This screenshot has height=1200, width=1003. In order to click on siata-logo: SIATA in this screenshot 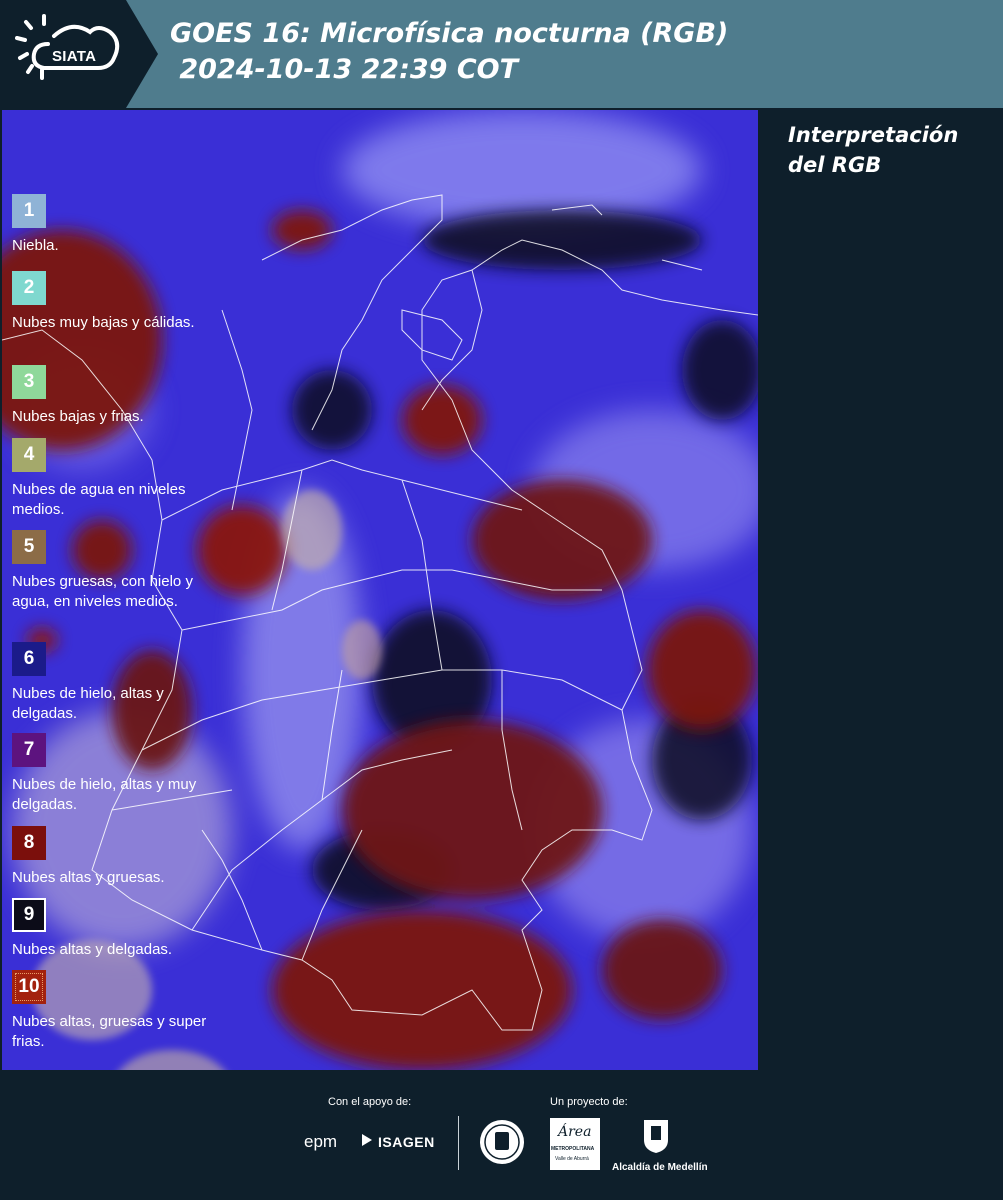, I will do `click(79, 54)`.